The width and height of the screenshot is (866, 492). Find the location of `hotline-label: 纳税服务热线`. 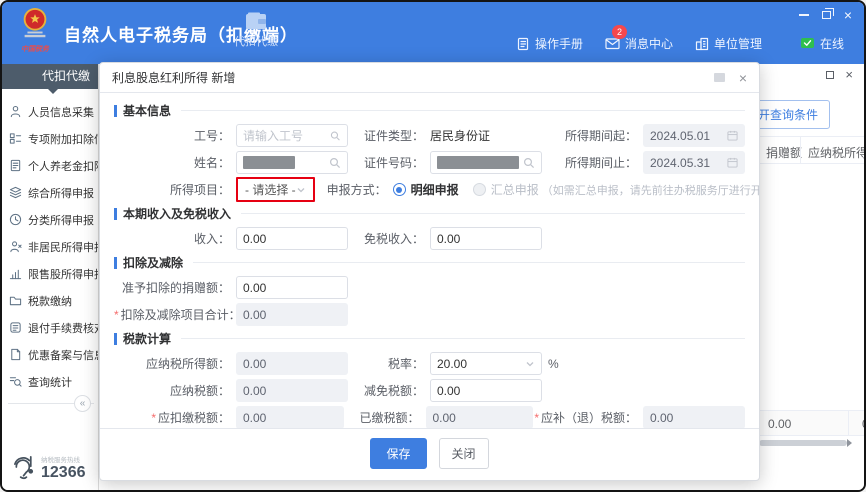

hotline-label: 纳税服务热线 is located at coordinates (60, 461).